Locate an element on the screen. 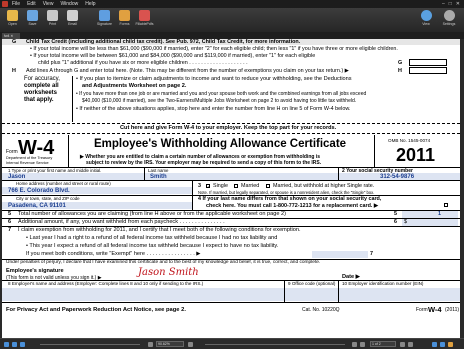  first-page-icon is located at coordinates (354, 344).